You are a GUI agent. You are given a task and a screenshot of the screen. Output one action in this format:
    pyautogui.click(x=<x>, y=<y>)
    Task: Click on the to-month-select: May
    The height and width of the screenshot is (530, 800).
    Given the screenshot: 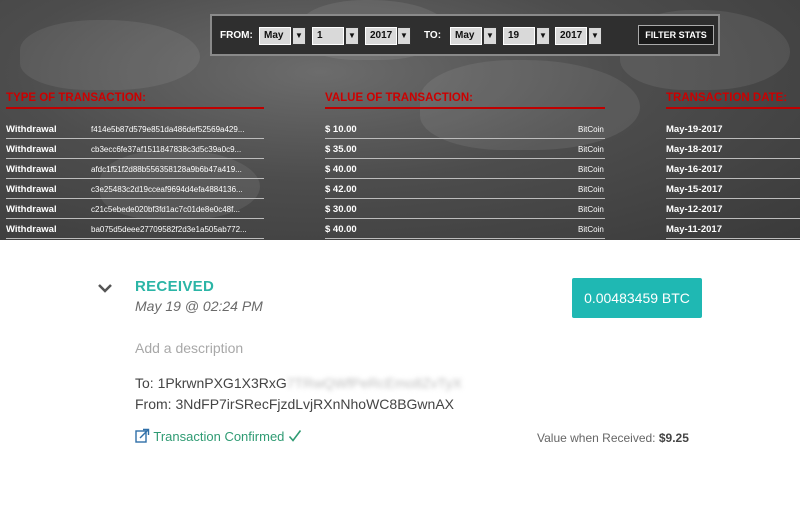 What is the action you would take?
    pyautogui.click(x=466, y=36)
    